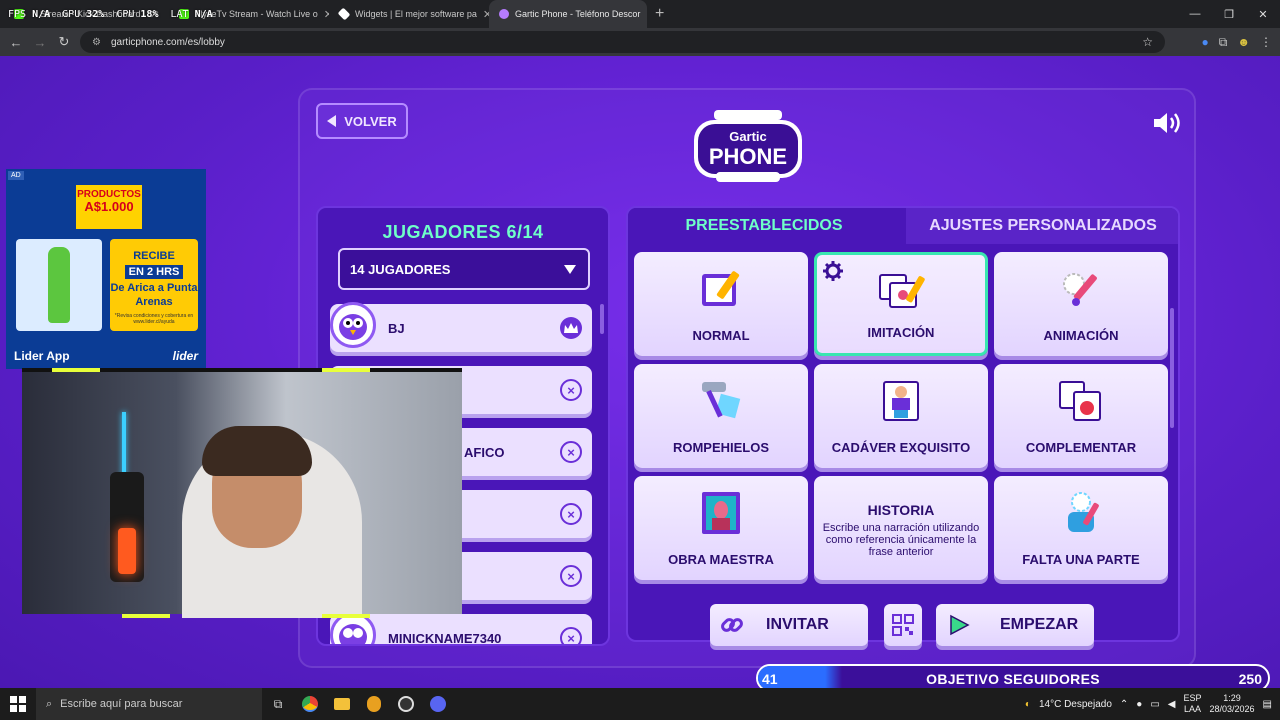 This screenshot has height=720, width=1280. What do you see at coordinates (257, 451) in the screenshot?
I see `streamer-hair` at bounding box center [257, 451].